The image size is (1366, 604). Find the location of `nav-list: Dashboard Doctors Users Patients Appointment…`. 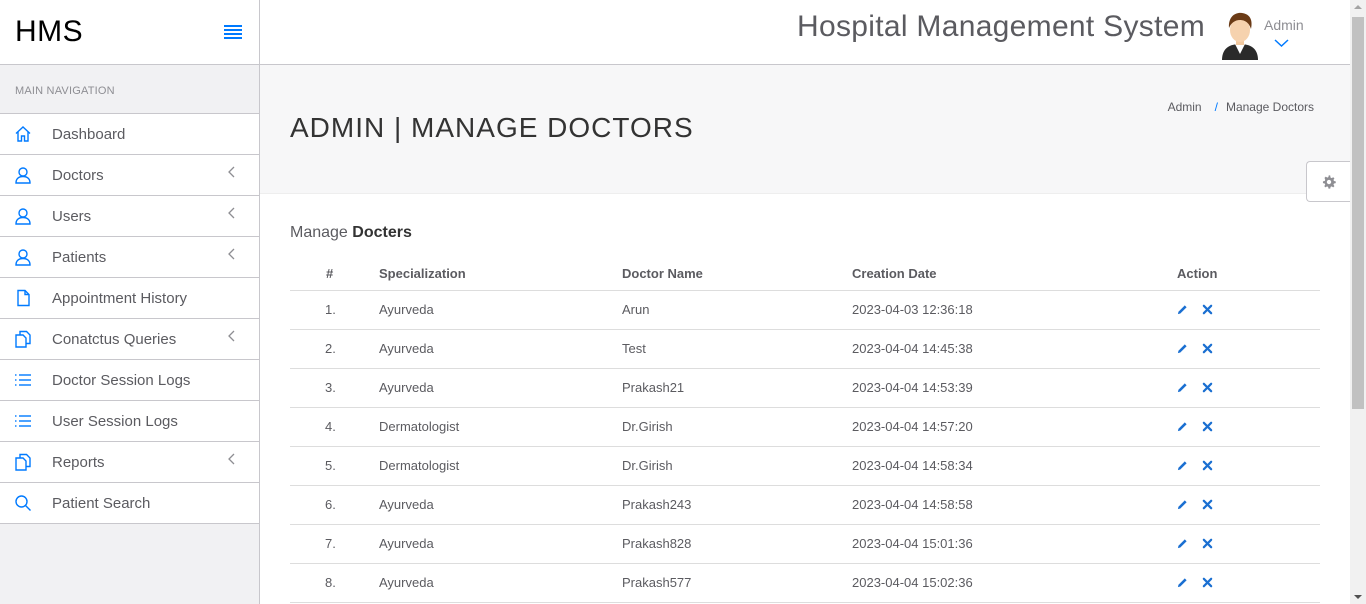

nav-list: Dashboard Doctors Users Patients Appointment… is located at coordinates (129, 319).